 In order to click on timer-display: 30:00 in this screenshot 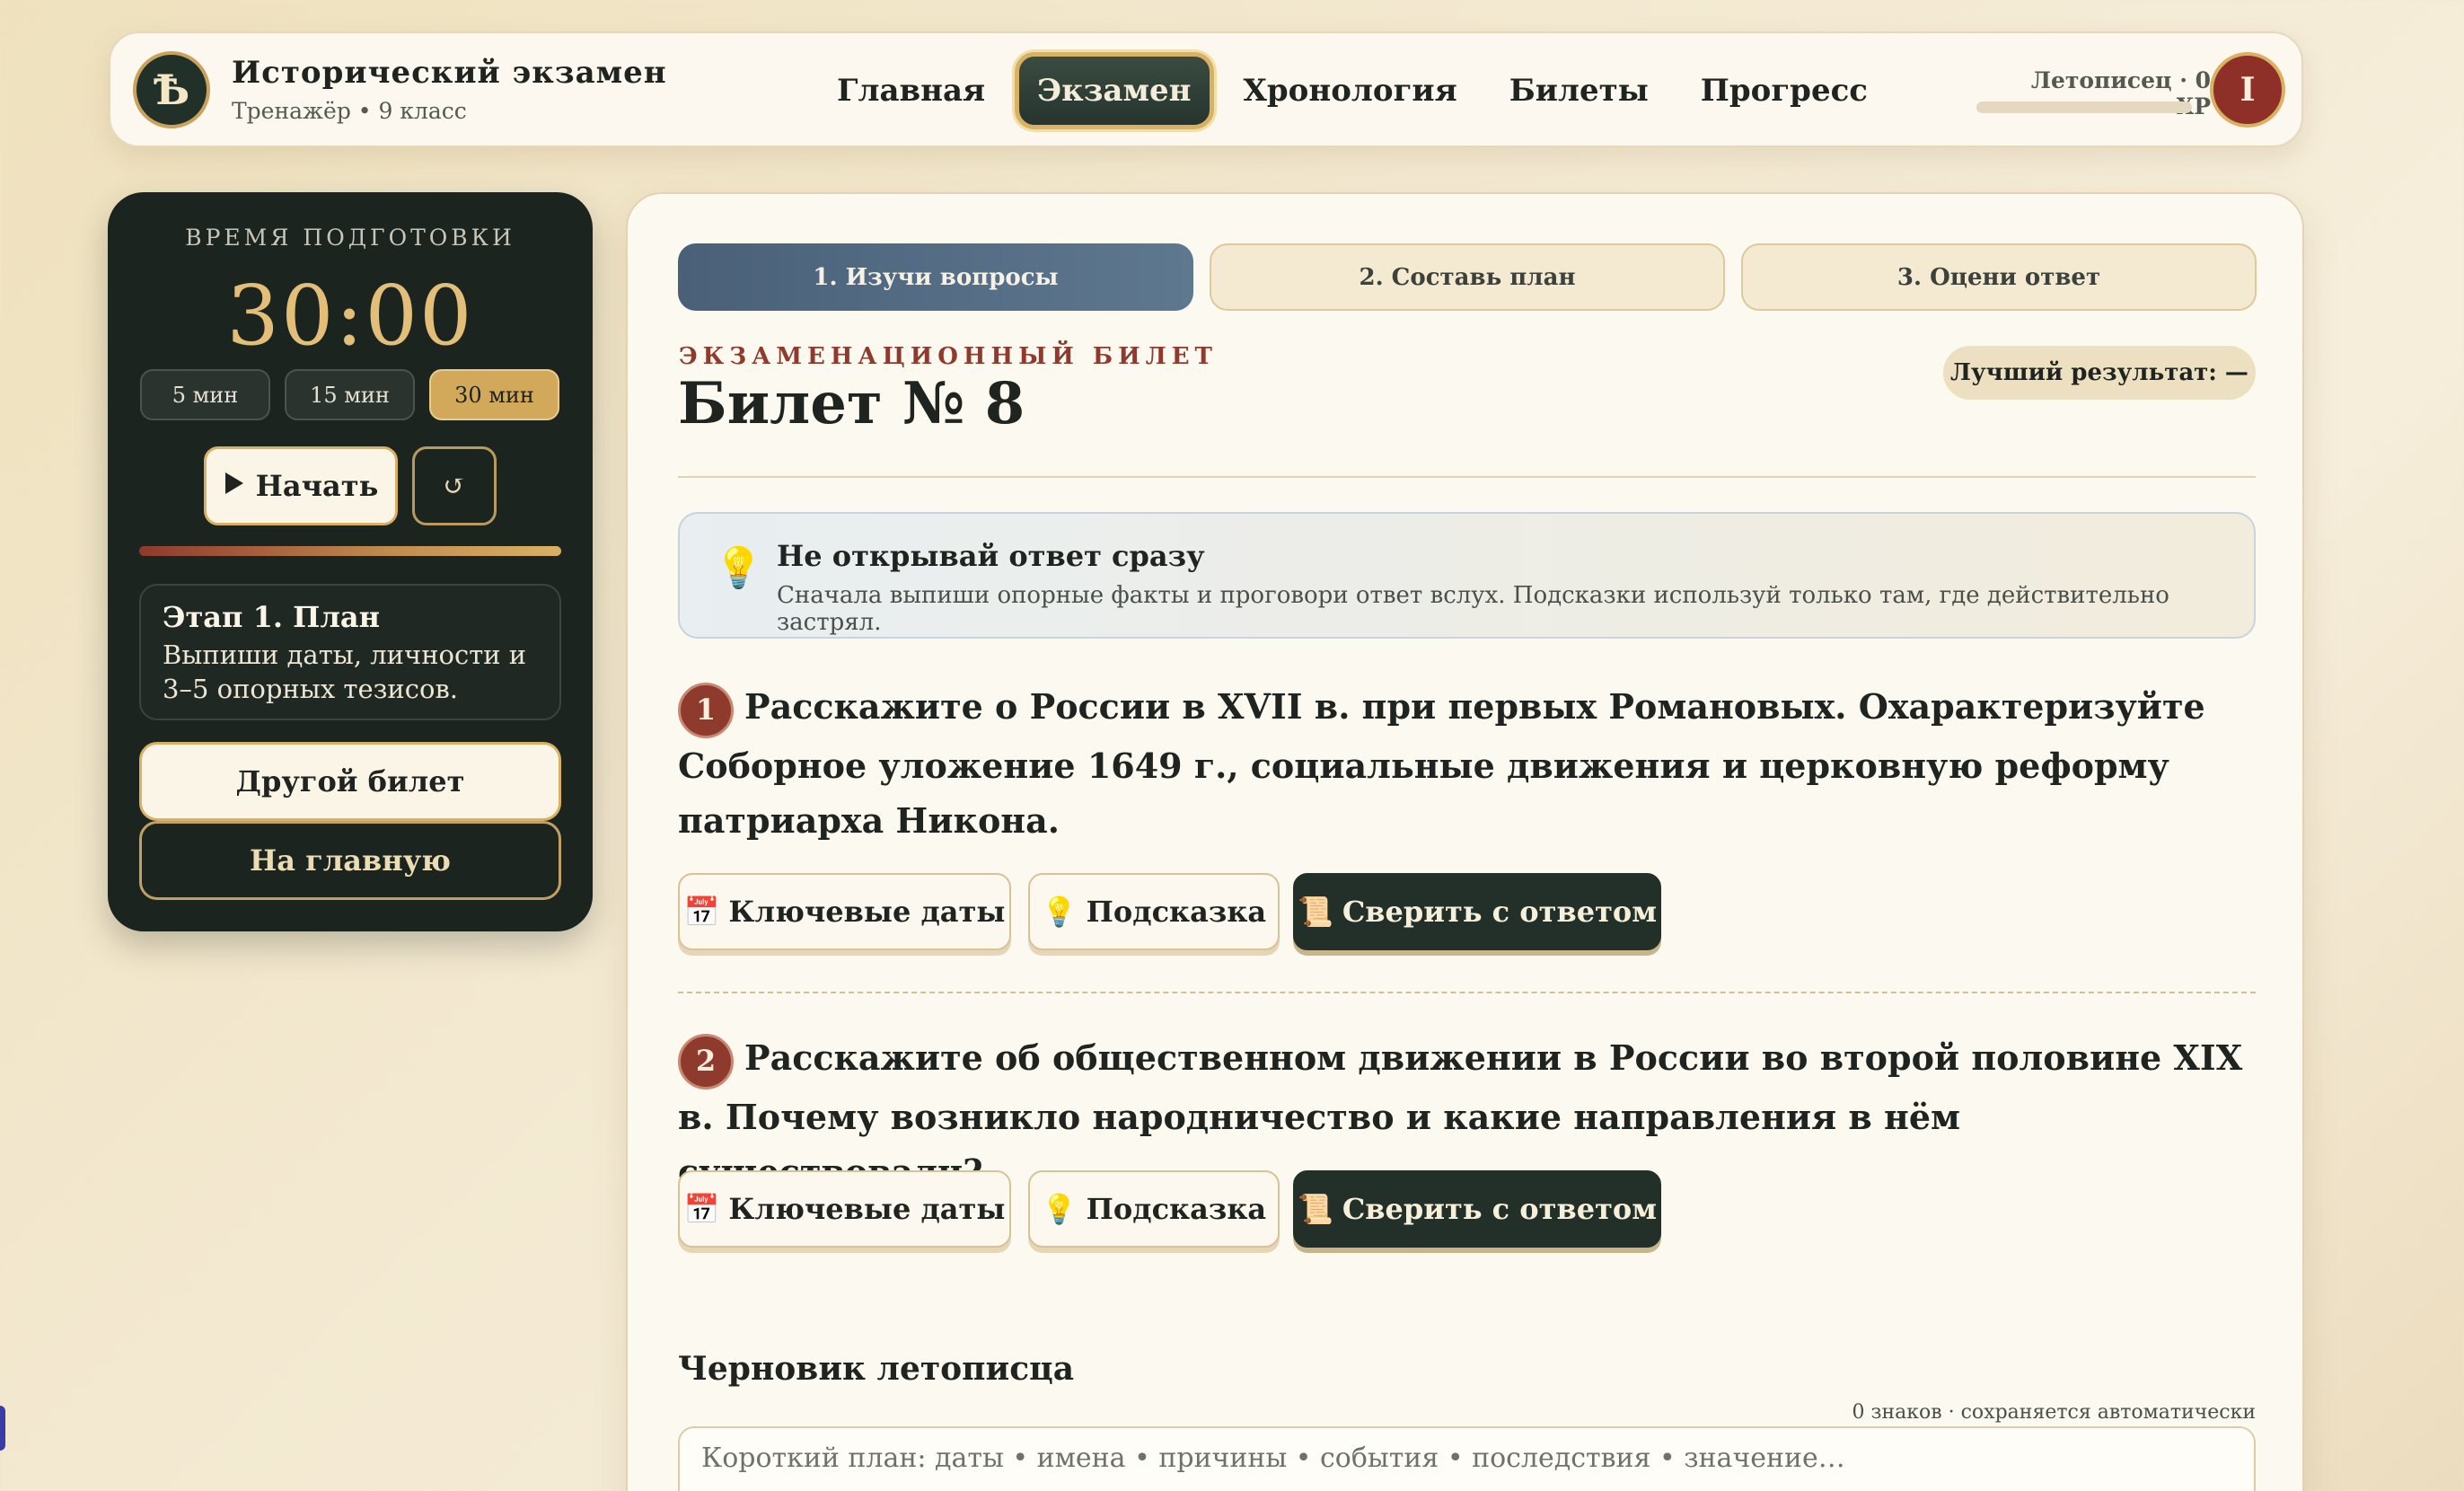, I will do `click(350, 316)`.